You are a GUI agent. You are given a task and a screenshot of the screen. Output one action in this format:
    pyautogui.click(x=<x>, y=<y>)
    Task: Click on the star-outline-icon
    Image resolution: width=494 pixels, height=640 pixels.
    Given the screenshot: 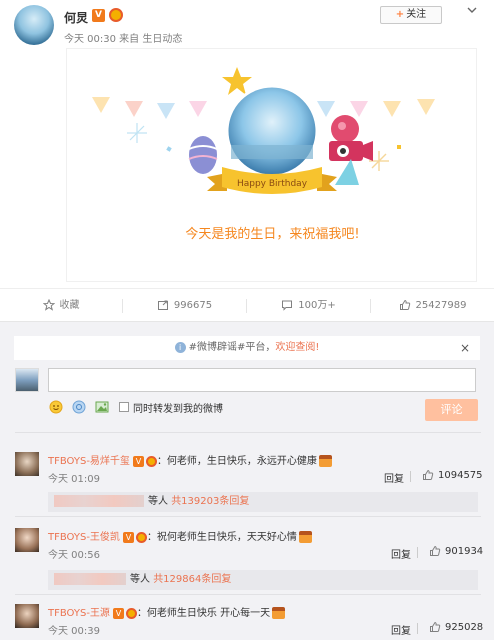 What is the action you would take?
    pyautogui.click(x=48, y=304)
    